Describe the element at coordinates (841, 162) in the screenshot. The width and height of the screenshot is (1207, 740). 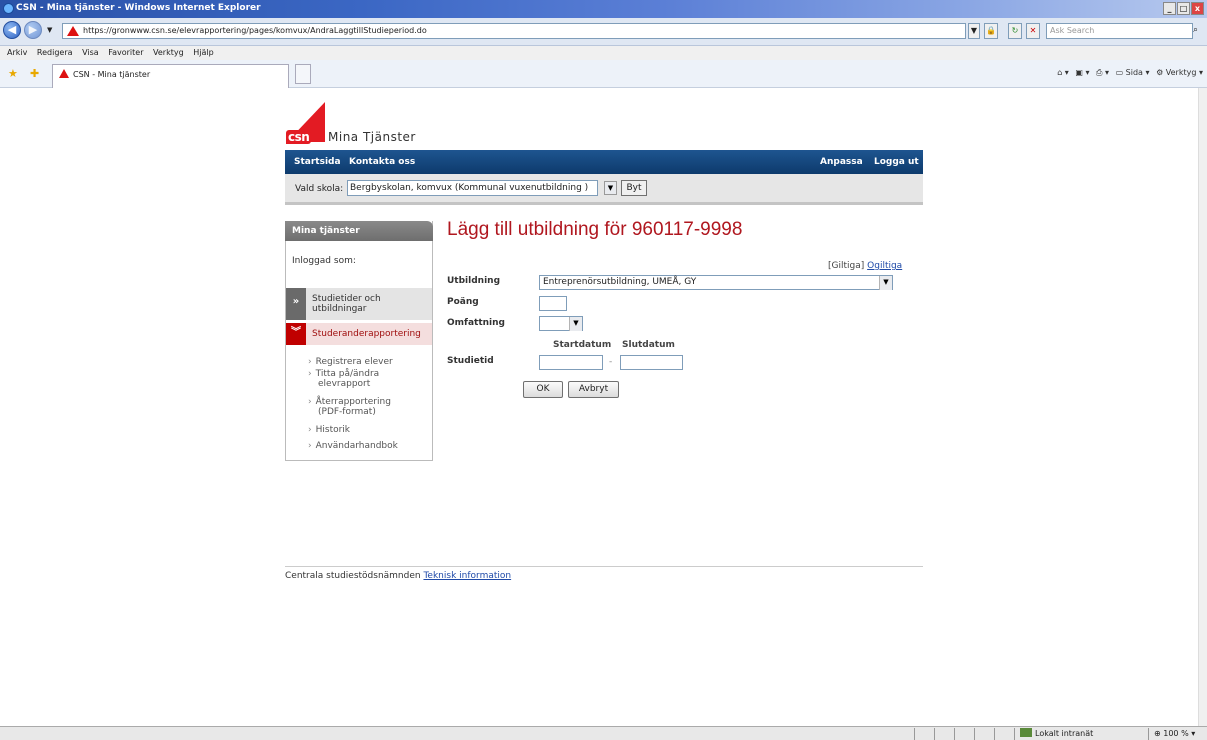
I see `nav-anpassa: Anpassa` at that location.